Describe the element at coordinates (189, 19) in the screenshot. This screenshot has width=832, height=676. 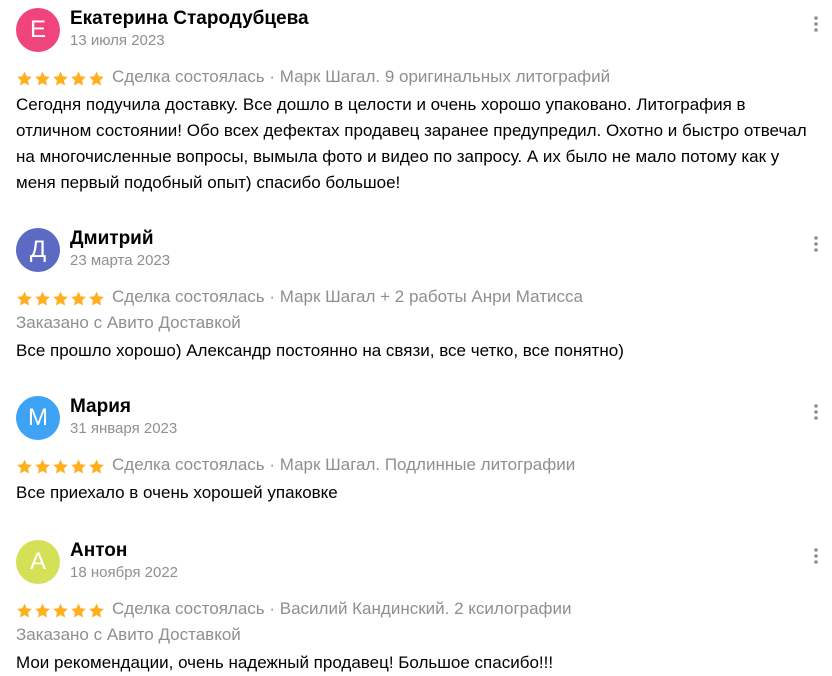
I see `reviewer-name: Екатерина Стародубцева` at that location.